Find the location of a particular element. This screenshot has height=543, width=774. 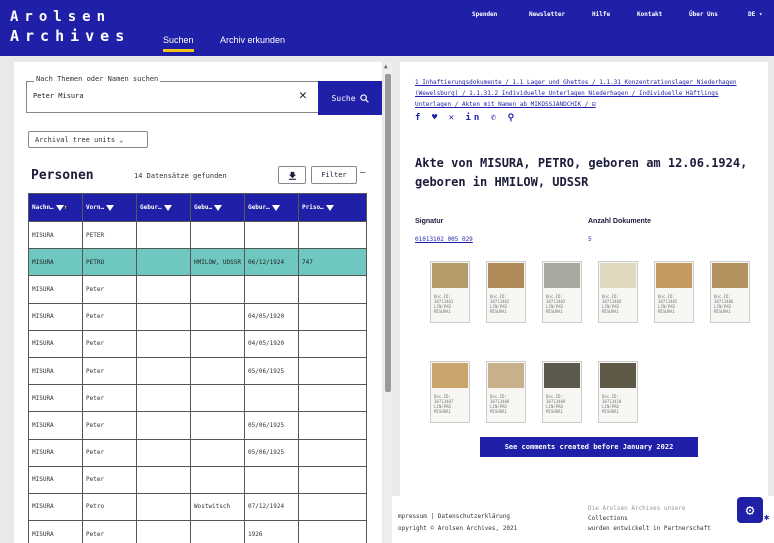

table-cell: 747 is located at coordinates (332, 262).